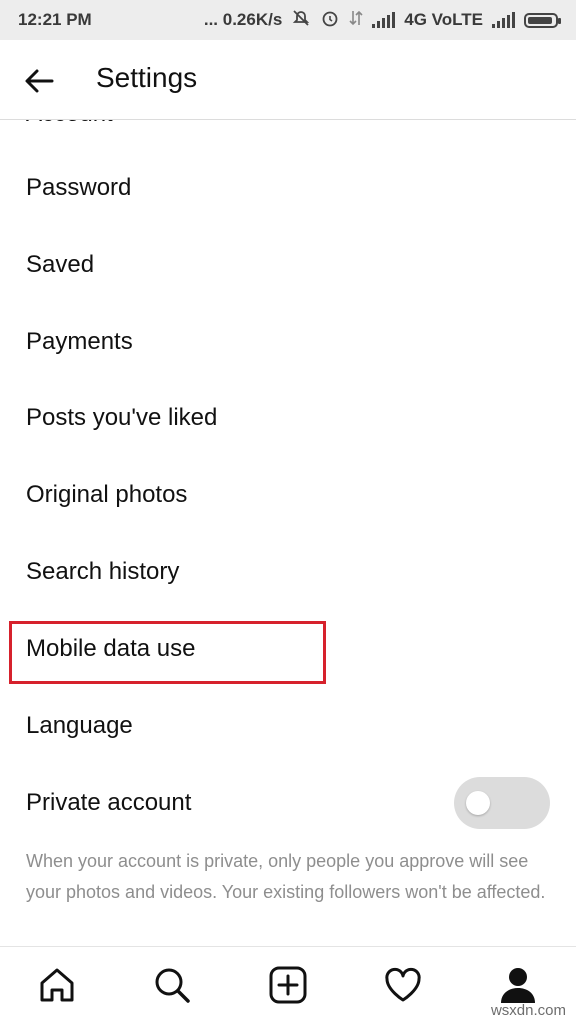 The height and width of the screenshot is (1025, 576). What do you see at coordinates (79, 342) in the screenshot?
I see `settings-item-payments: Payments` at bounding box center [79, 342].